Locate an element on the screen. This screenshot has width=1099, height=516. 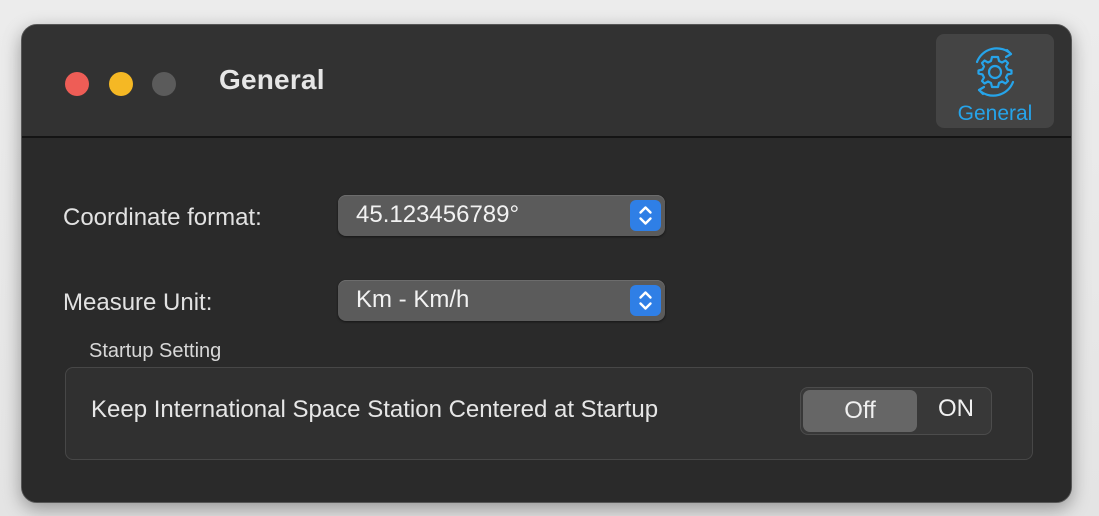
coordinate-format-label: Coordinate format: is located at coordinates (162, 217).